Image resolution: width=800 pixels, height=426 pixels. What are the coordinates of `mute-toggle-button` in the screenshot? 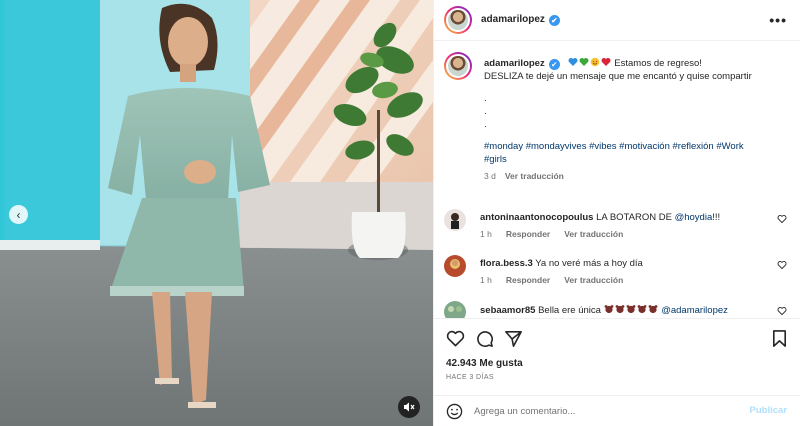 It's located at (409, 407).